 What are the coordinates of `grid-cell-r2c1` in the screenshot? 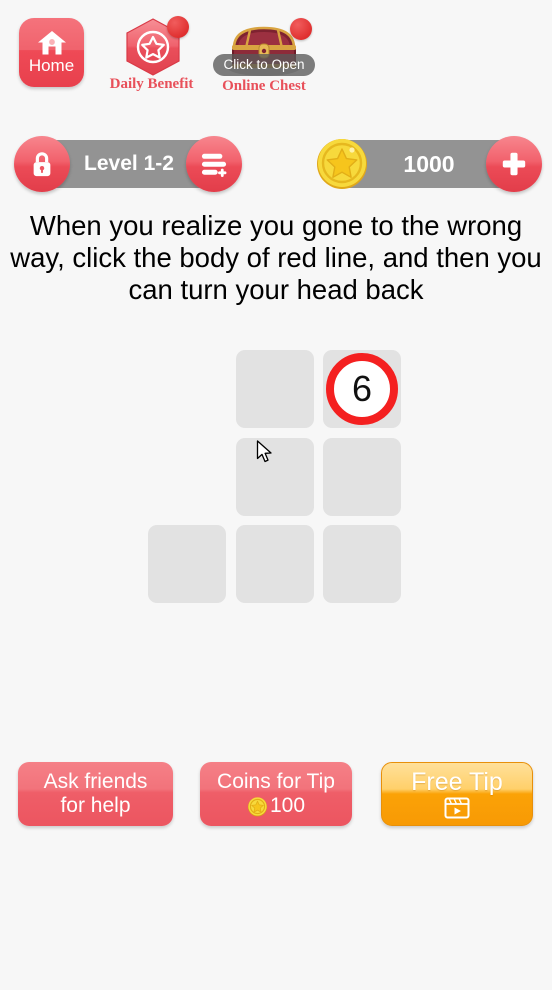 It's located at (275, 564).